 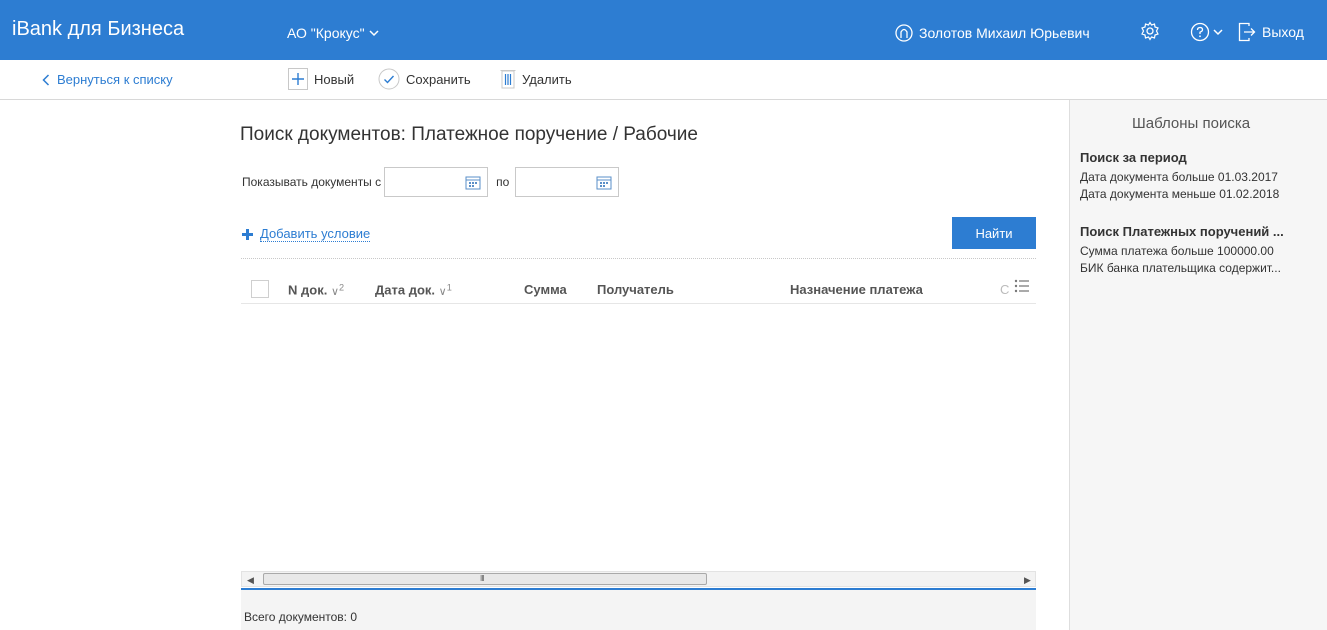 What do you see at coordinates (482, 578) in the screenshot?
I see `scrollbar-grip: III` at bounding box center [482, 578].